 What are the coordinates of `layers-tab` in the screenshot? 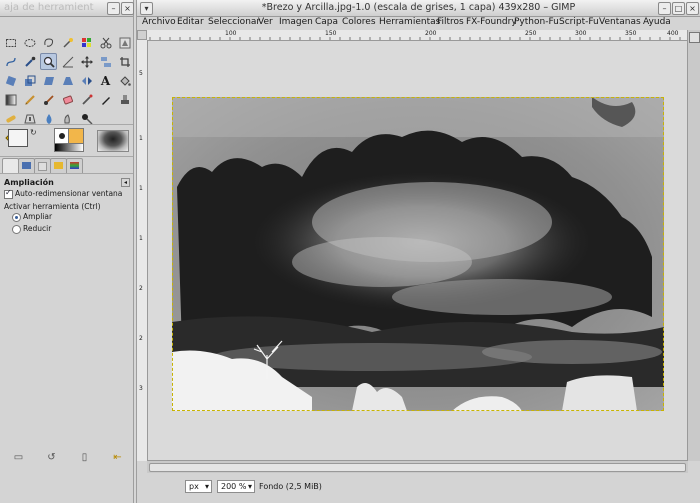 It's located at (74, 166).